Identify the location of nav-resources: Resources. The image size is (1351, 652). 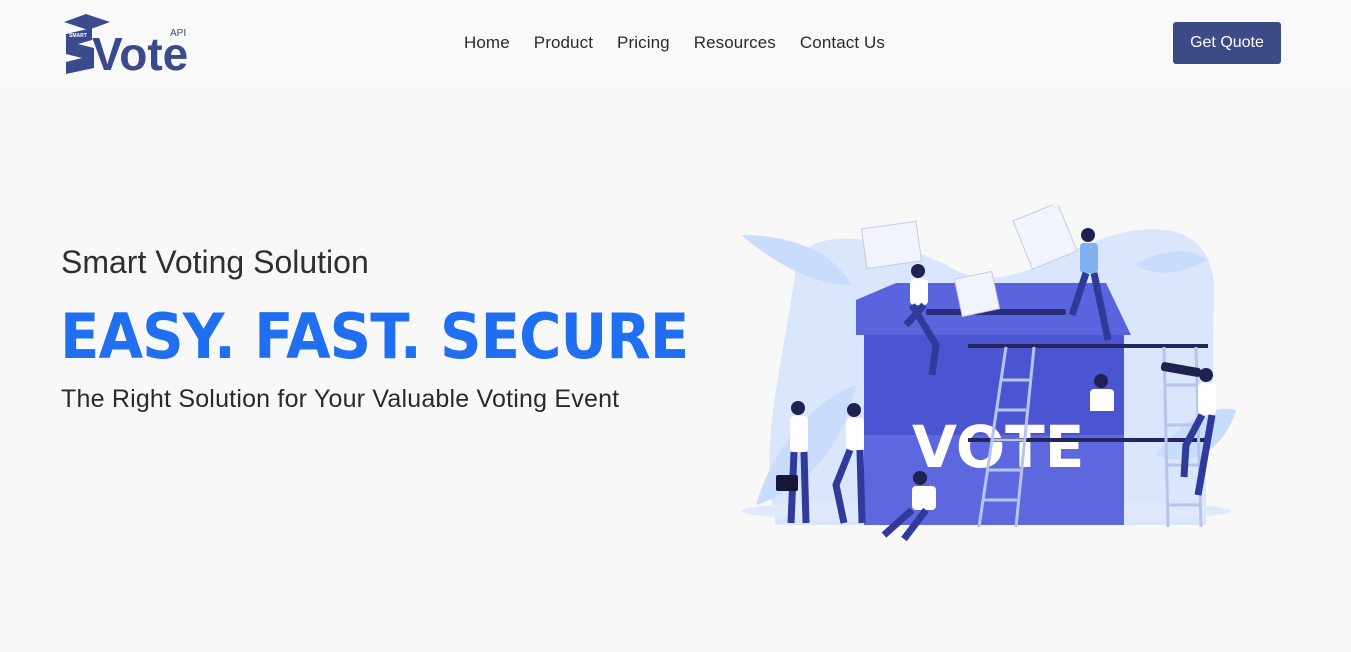
(735, 43).